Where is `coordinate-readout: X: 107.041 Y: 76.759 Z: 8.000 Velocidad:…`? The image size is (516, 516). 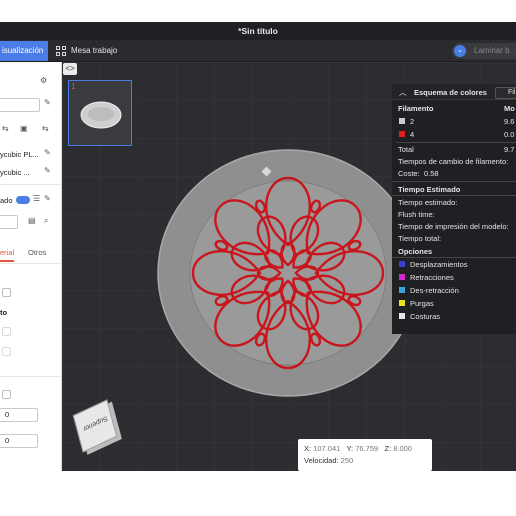 coordinate-readout: X: 107.041 Y: 76.759 Z: 8.000 Velocidad:… is located at coordinates (365, 455).